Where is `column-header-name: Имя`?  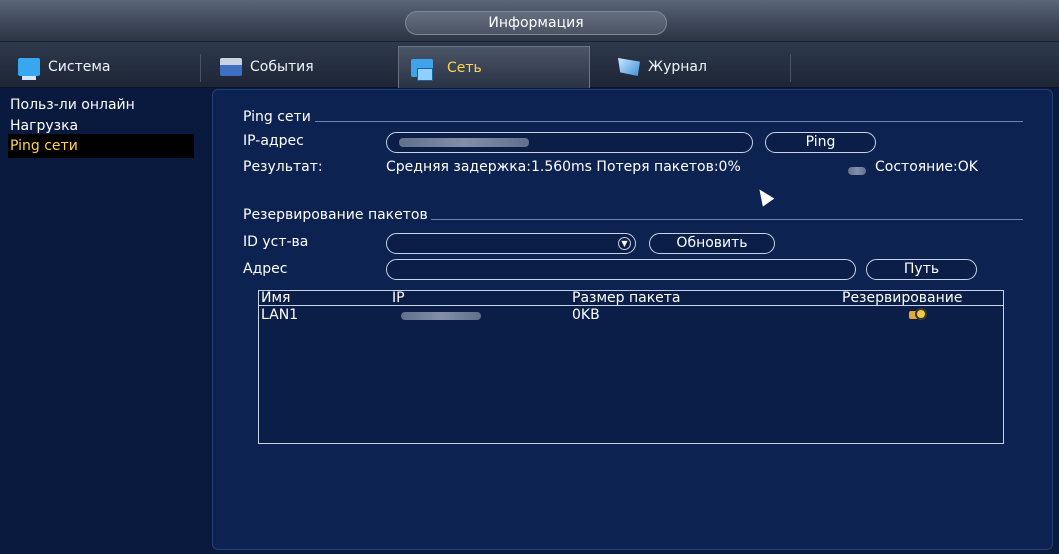 column-header-name: Имя is located at coordinates (276, 298).